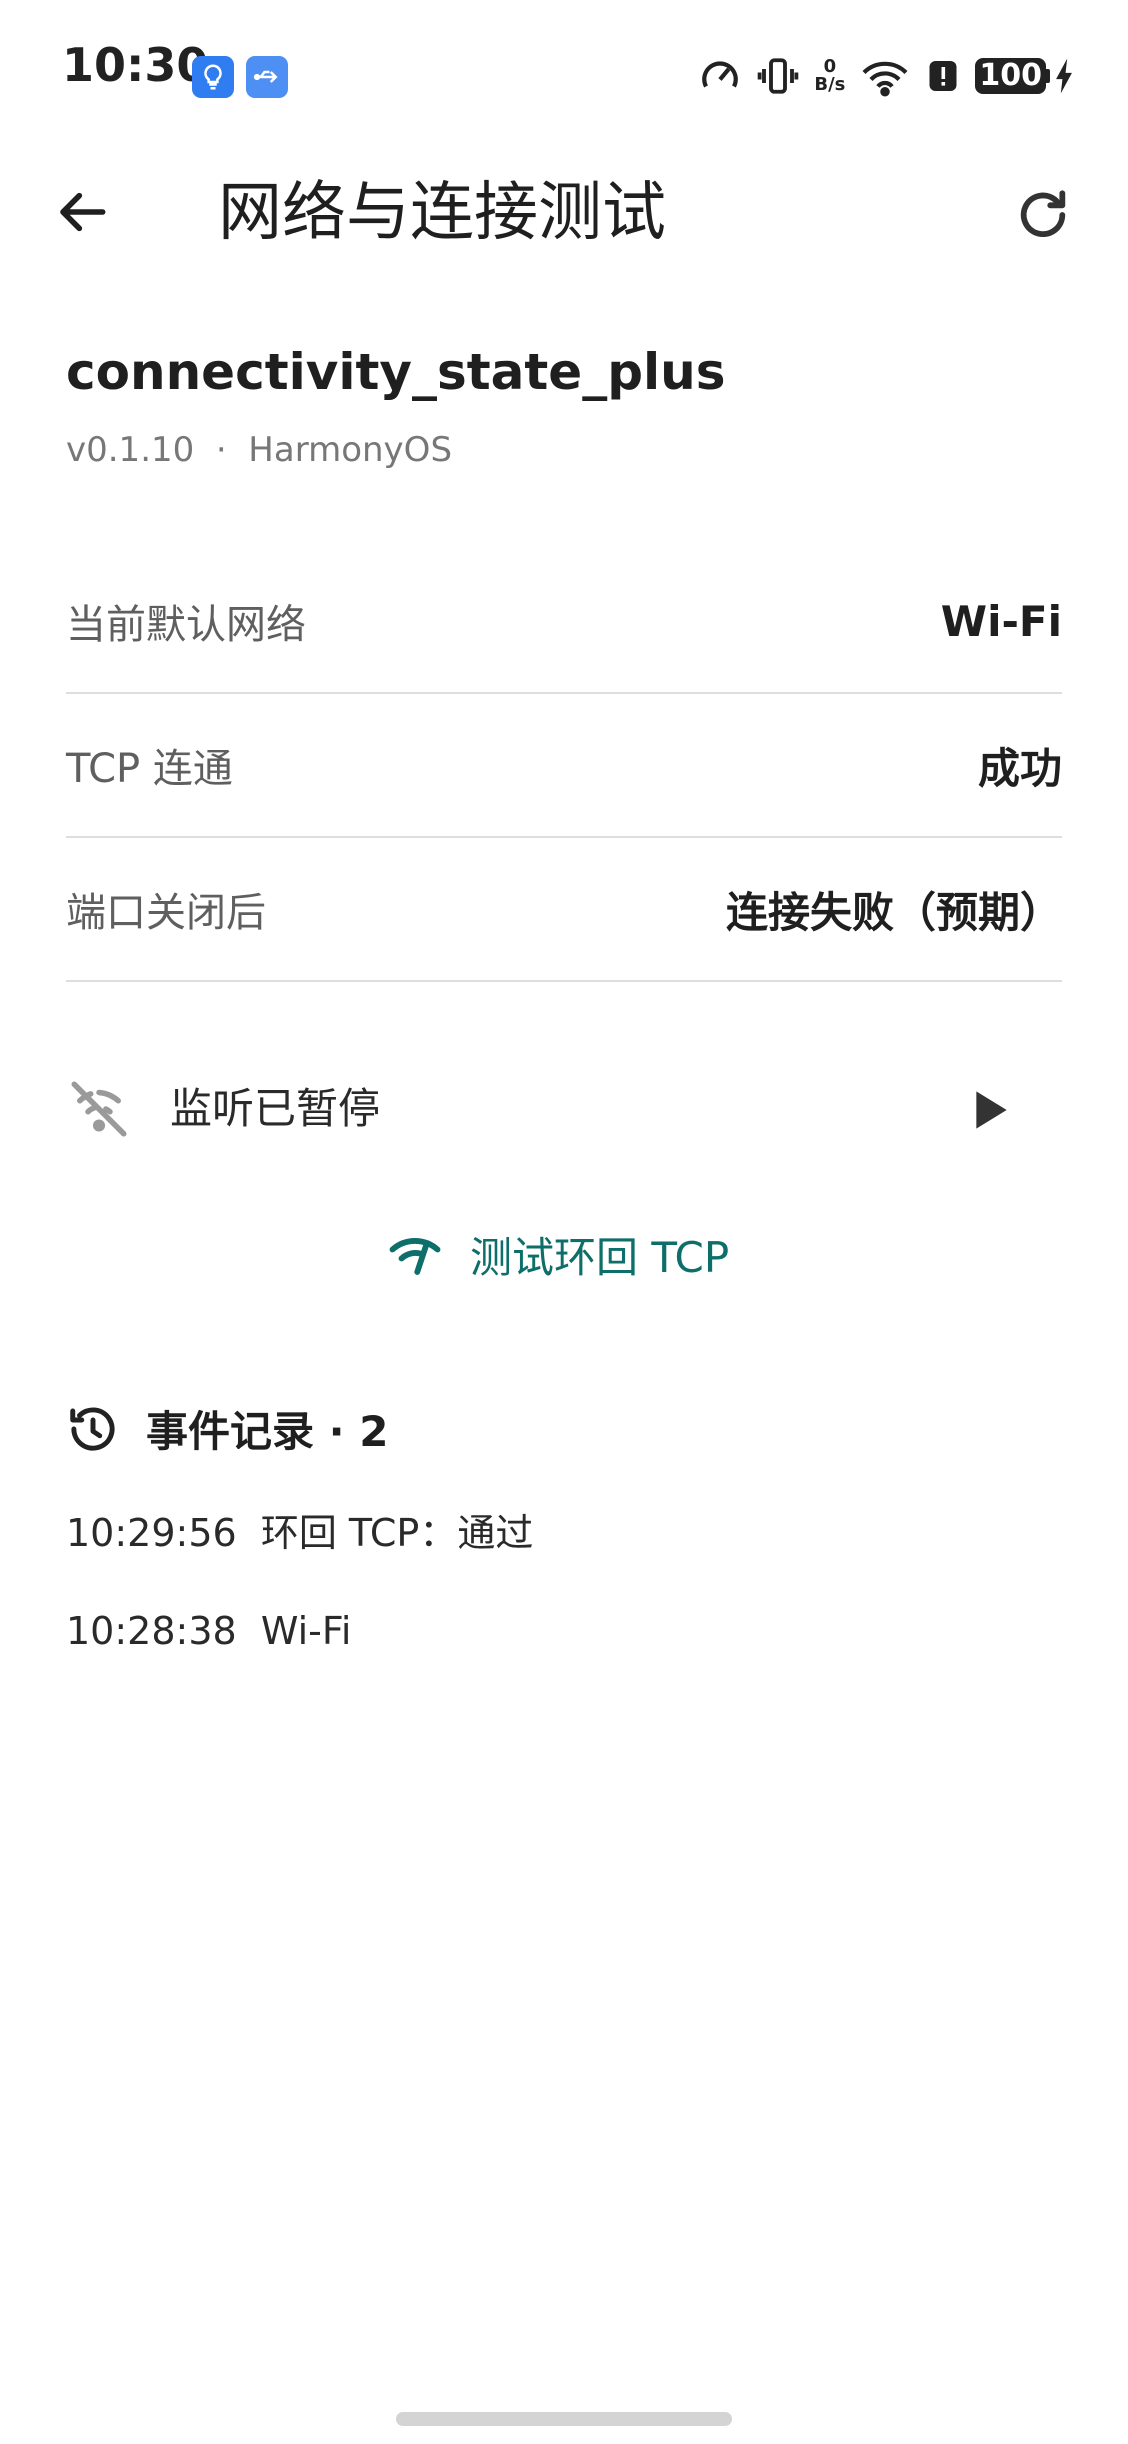 The width and height of the screenshot is (1128, 2444). Describe the element at coordinates (442, 213) in the screenshot. I see `page-title: 网络与连接测试` at that location.